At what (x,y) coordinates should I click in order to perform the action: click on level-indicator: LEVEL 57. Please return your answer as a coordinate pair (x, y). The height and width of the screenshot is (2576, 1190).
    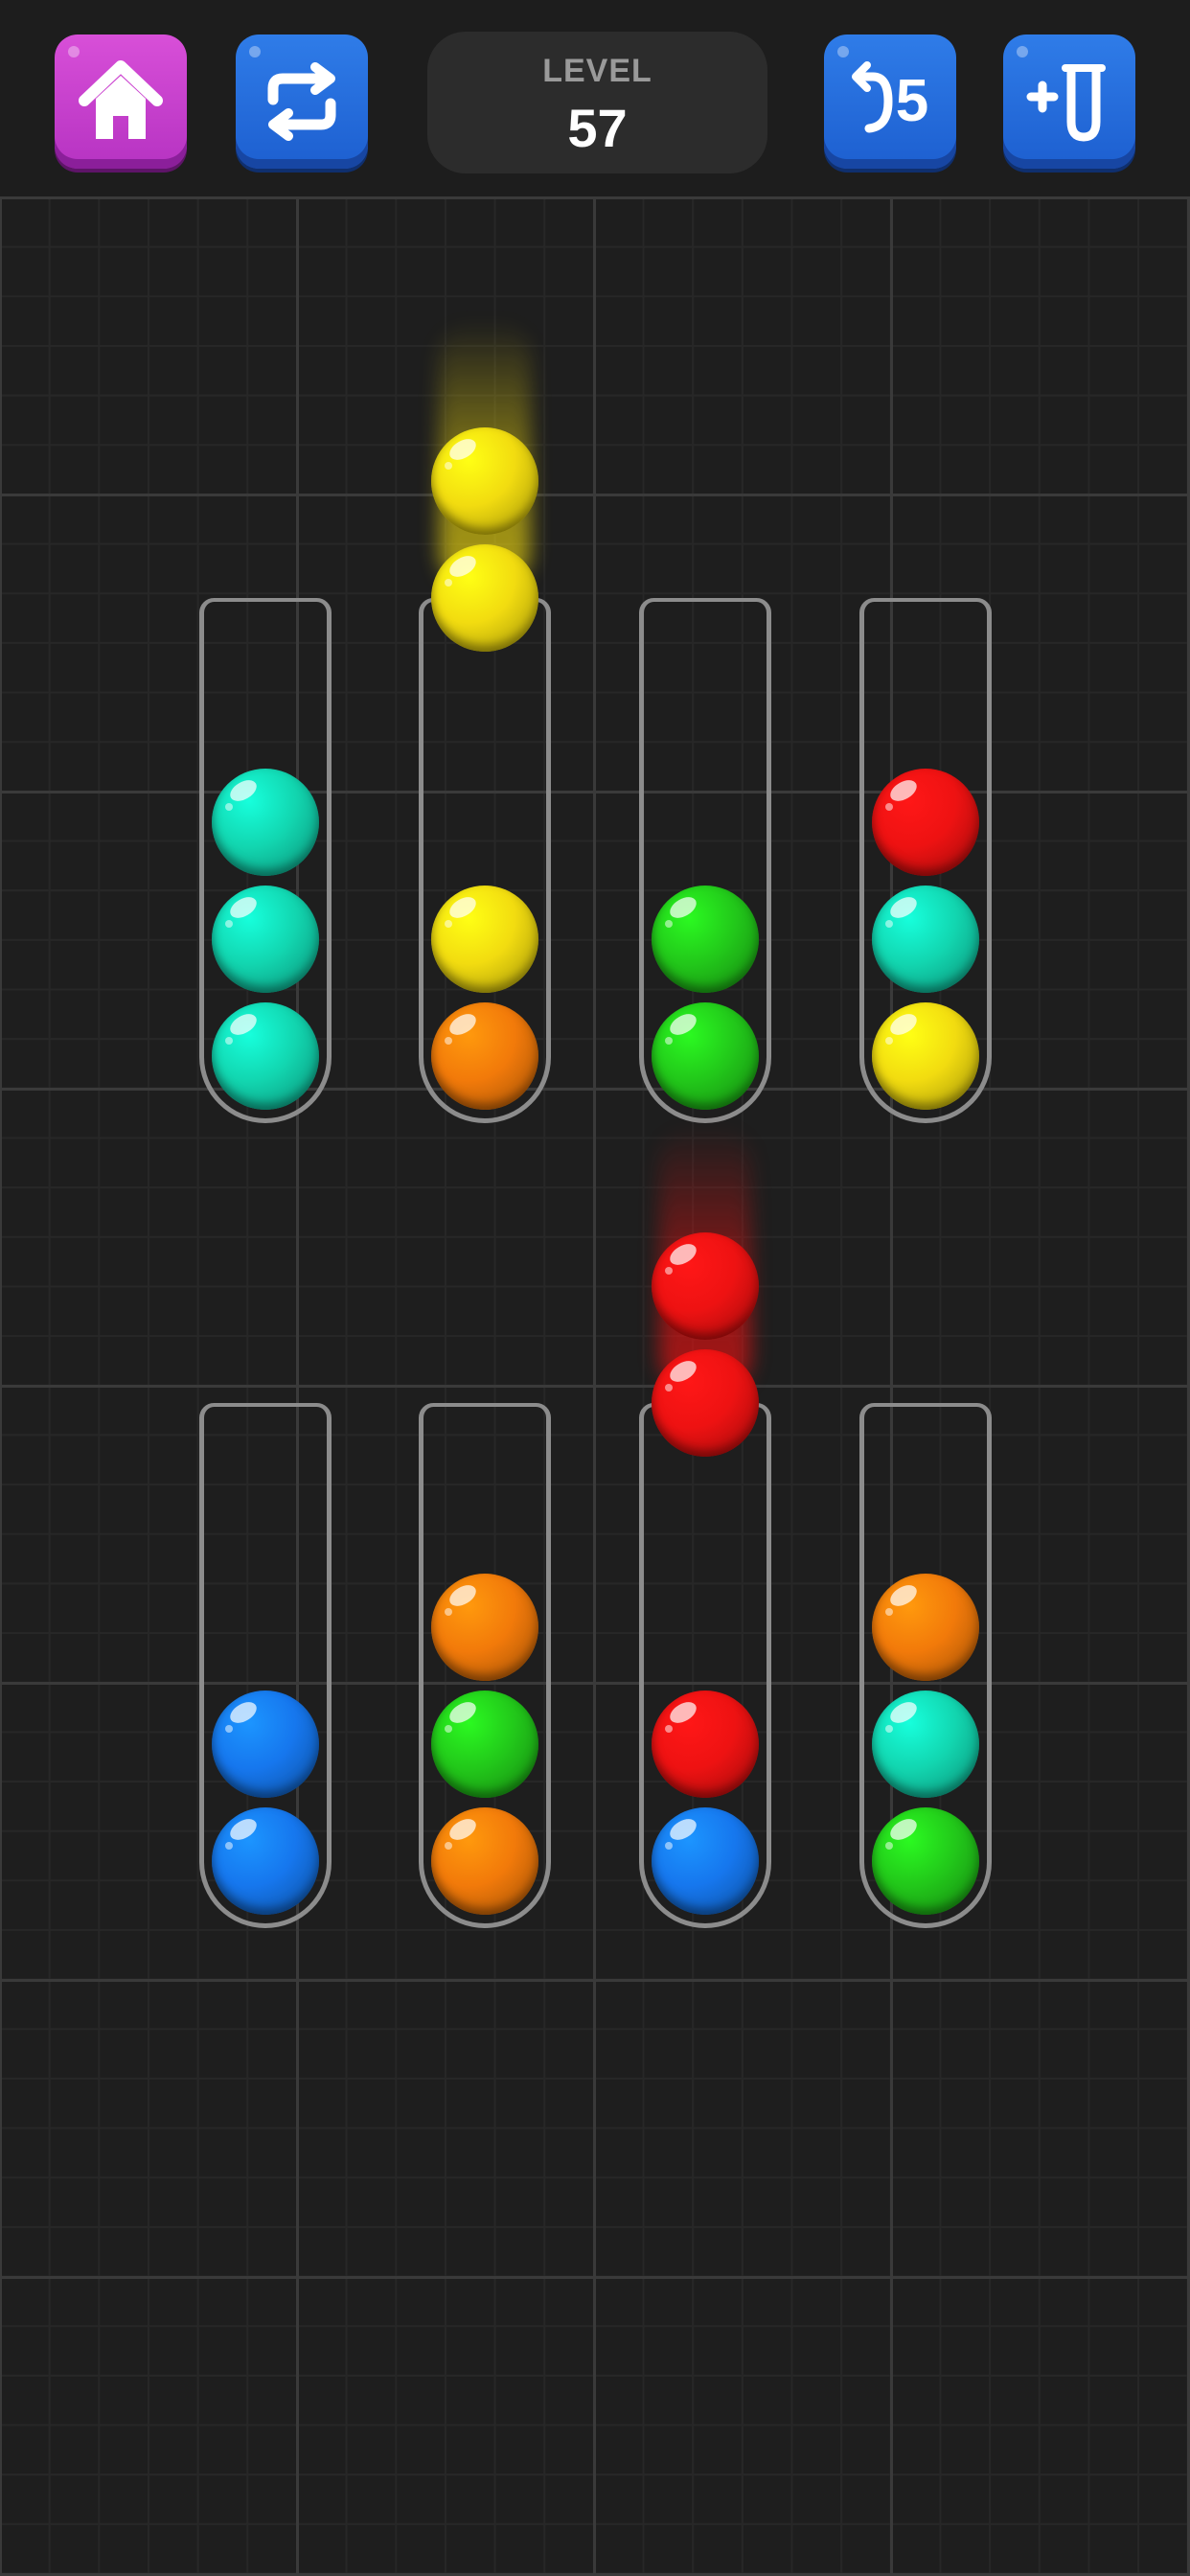
    Looking at the image, I should click on (597, 102).